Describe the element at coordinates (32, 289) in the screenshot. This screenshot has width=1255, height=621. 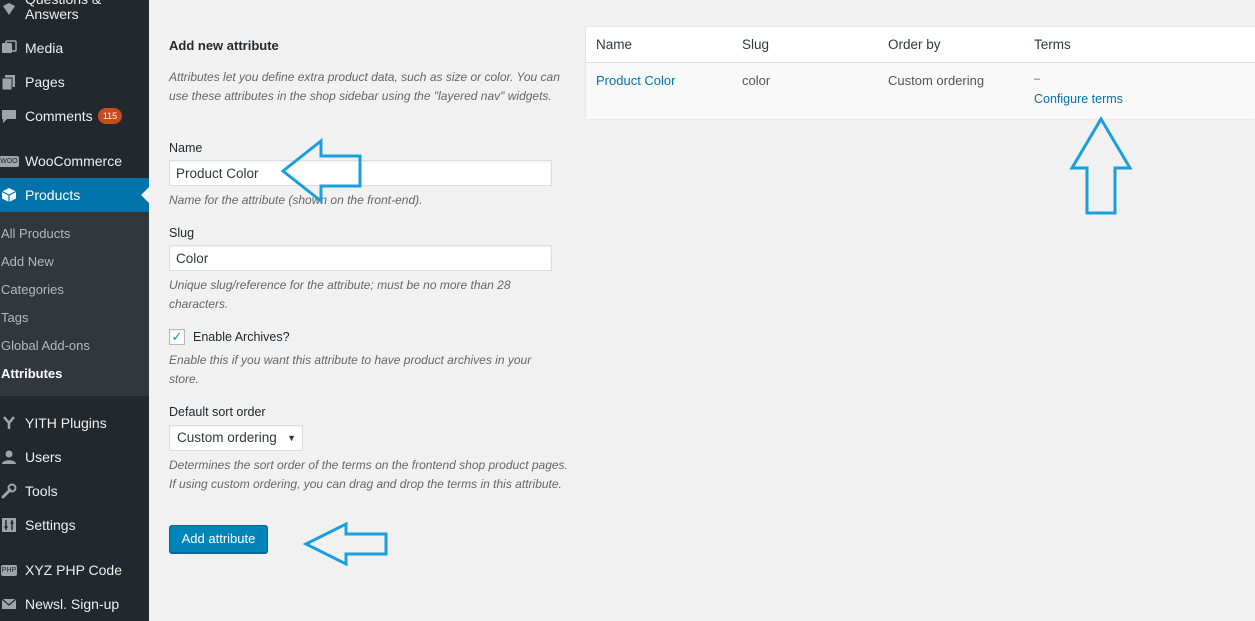
I see `submenu-categories: Categories` at that location.